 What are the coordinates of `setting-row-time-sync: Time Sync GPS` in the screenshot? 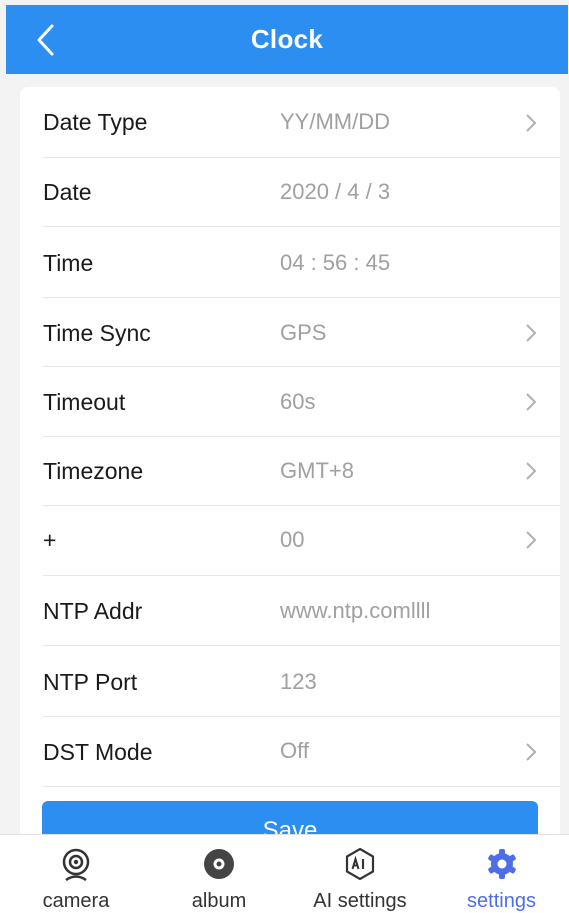 It's located at (301, 332).